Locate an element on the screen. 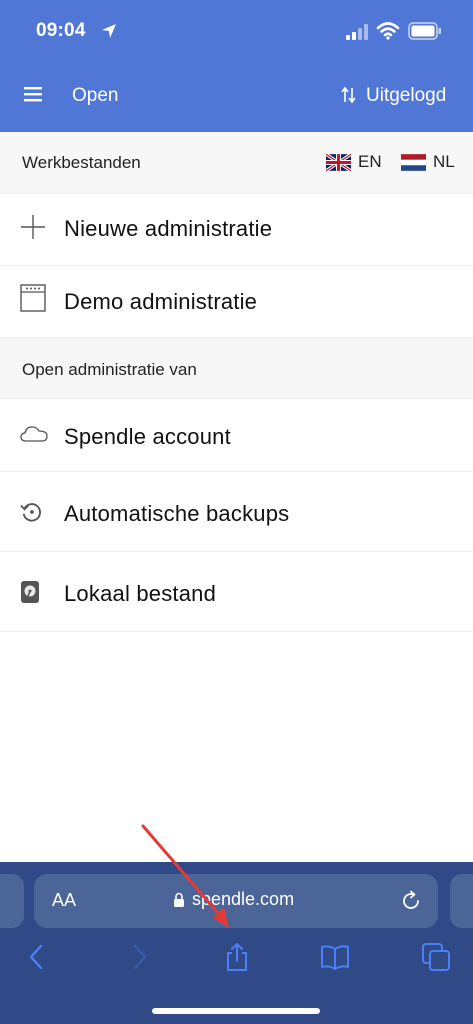 The height and width of the screenshot is (1024, 473). app-header: 09:04 Open Uitgelogd is located at coordinates (236, 66).